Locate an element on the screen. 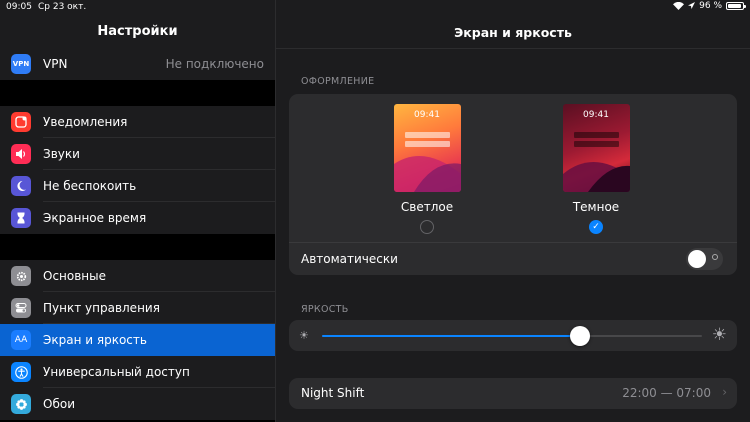 The image size is (750, 422). night-shift-label: Night Shift is located at coordinates (333, 393).